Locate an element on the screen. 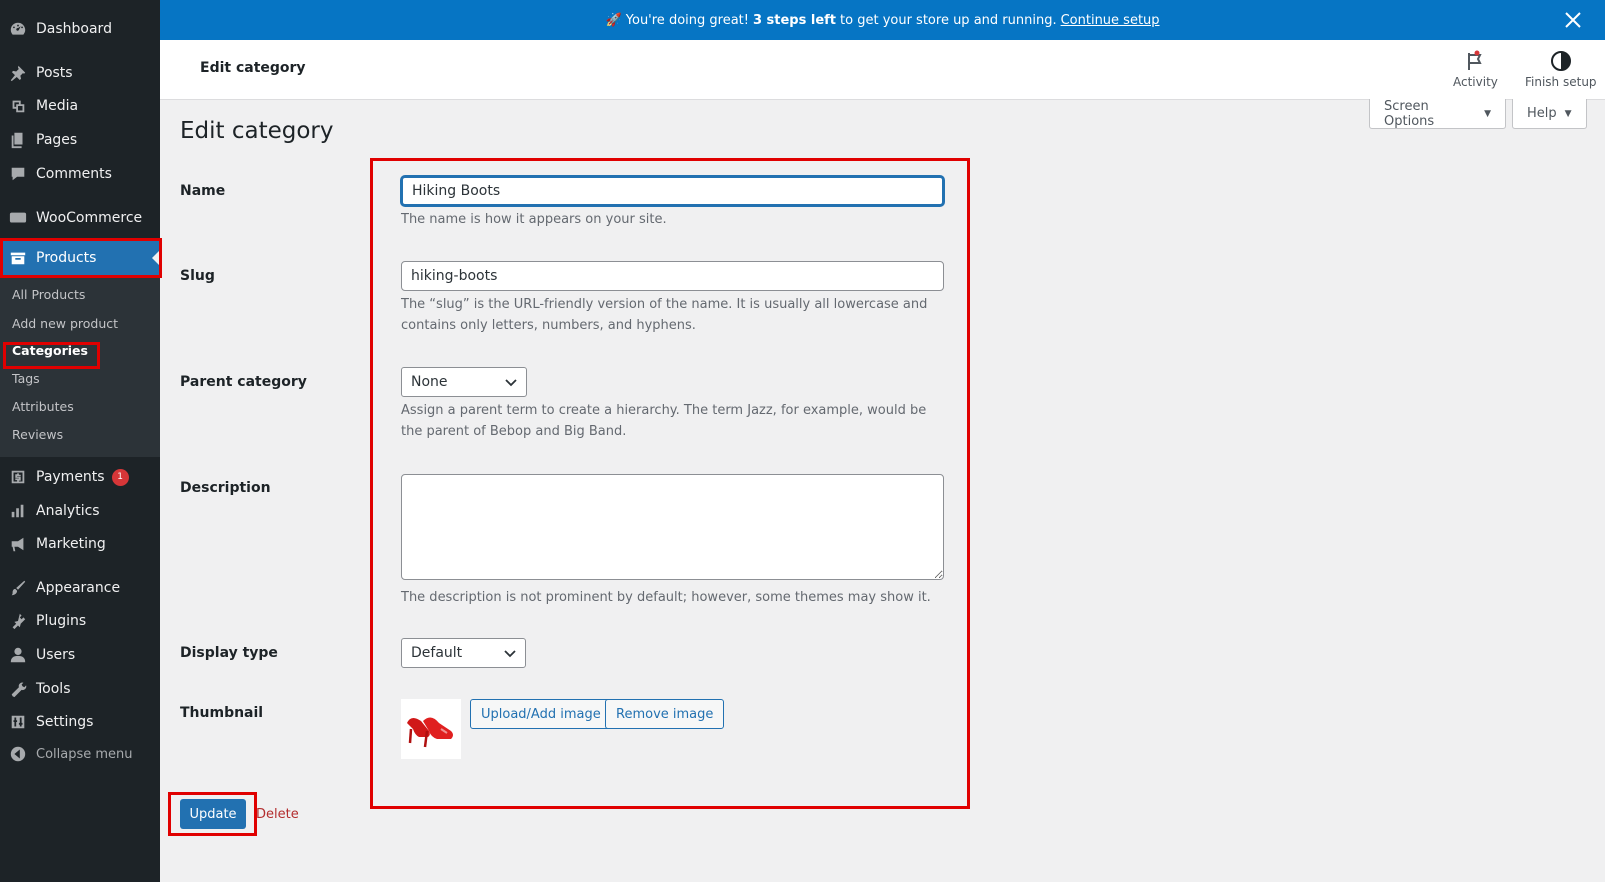  media-icon is located at coordinates (18, 106).